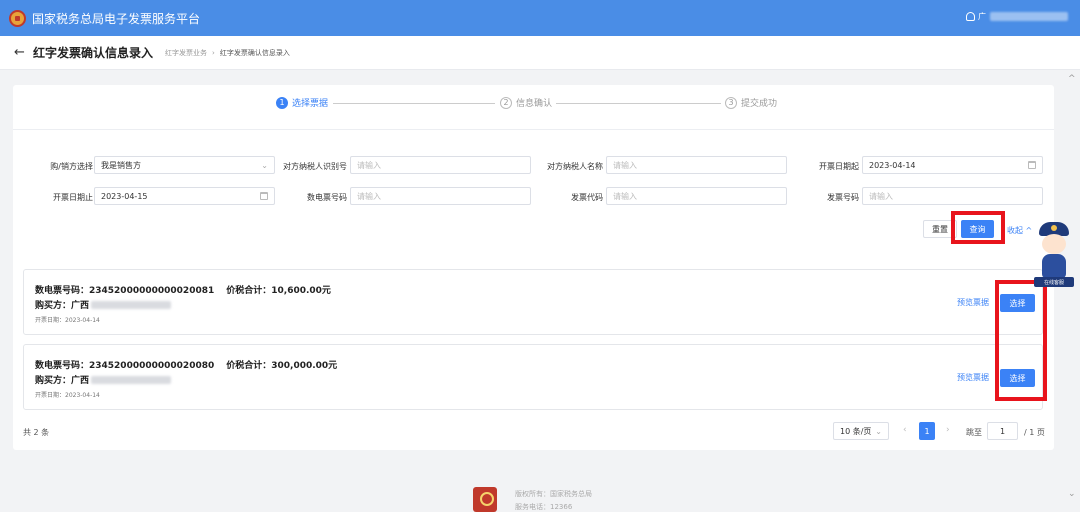 The image size is (1080, 512). I want to click on top-bar: 国家税务总局电子发票服务平台 广, so click(540, 18).